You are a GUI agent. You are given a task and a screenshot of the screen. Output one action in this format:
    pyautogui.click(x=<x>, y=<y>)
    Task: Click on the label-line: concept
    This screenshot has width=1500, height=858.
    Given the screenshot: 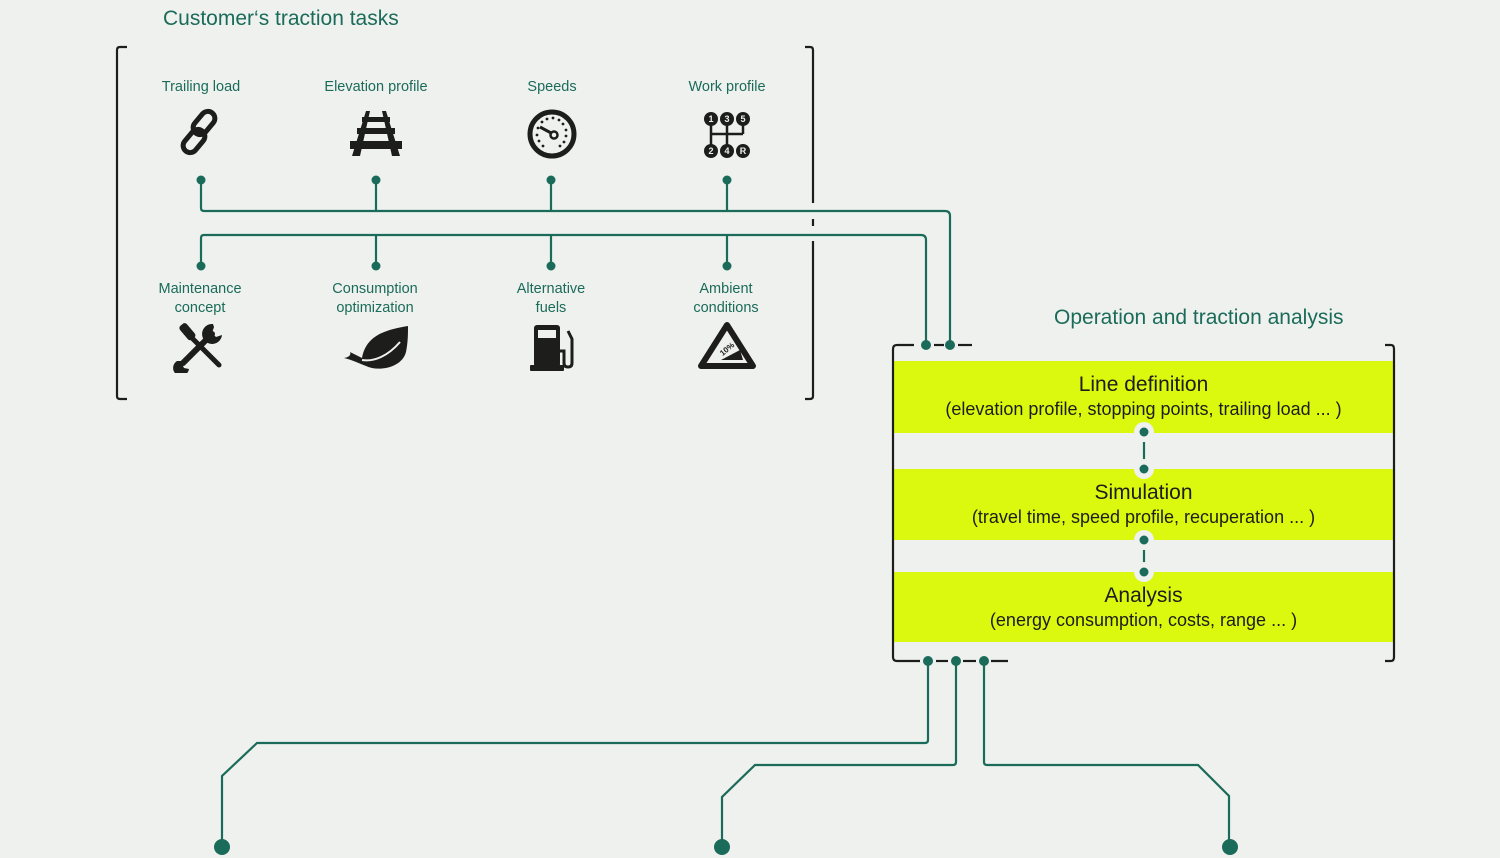 What is the action you would take?
    pyautogui.click(x=200, y=308)
    